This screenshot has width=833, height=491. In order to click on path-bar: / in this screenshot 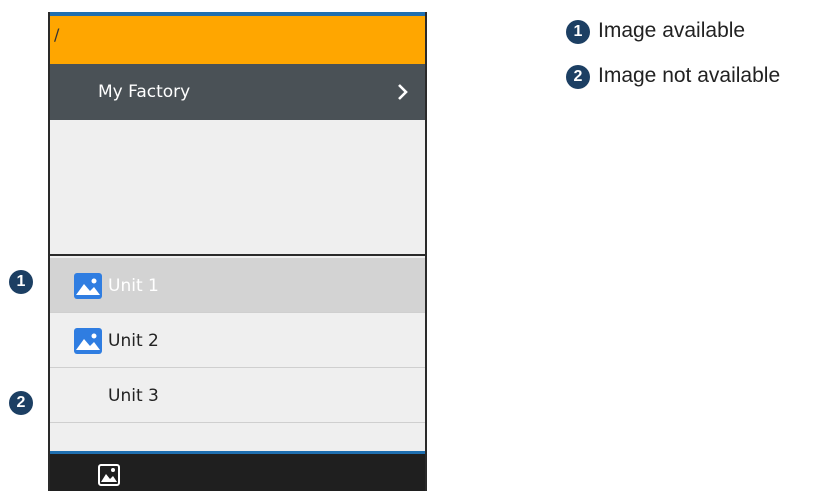, I will do `click(237, 40)`.